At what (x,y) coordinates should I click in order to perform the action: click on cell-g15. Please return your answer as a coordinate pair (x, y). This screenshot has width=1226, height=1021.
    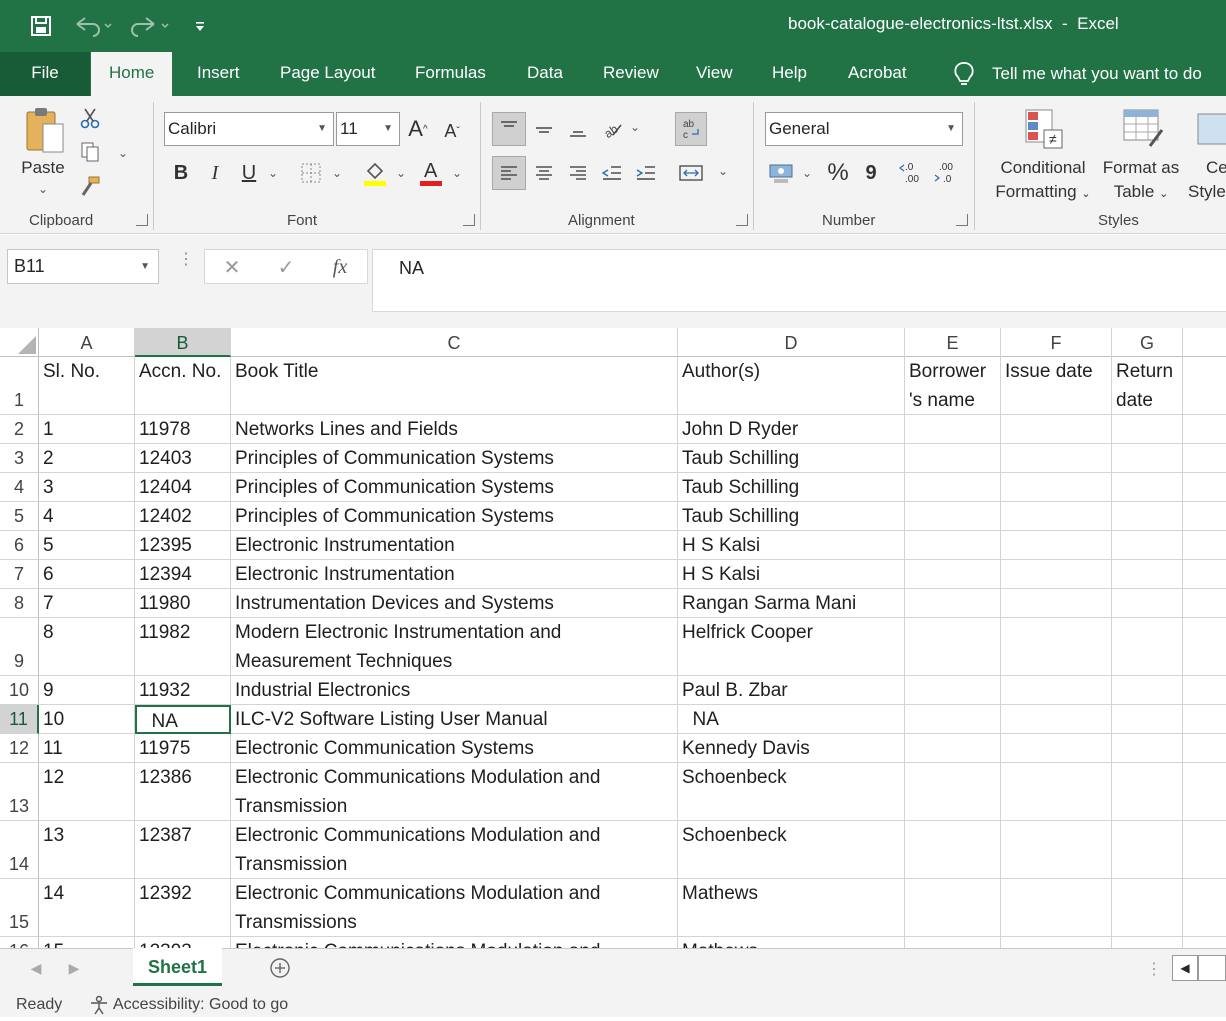
    Looking at the image, I should click on (1147, 908).